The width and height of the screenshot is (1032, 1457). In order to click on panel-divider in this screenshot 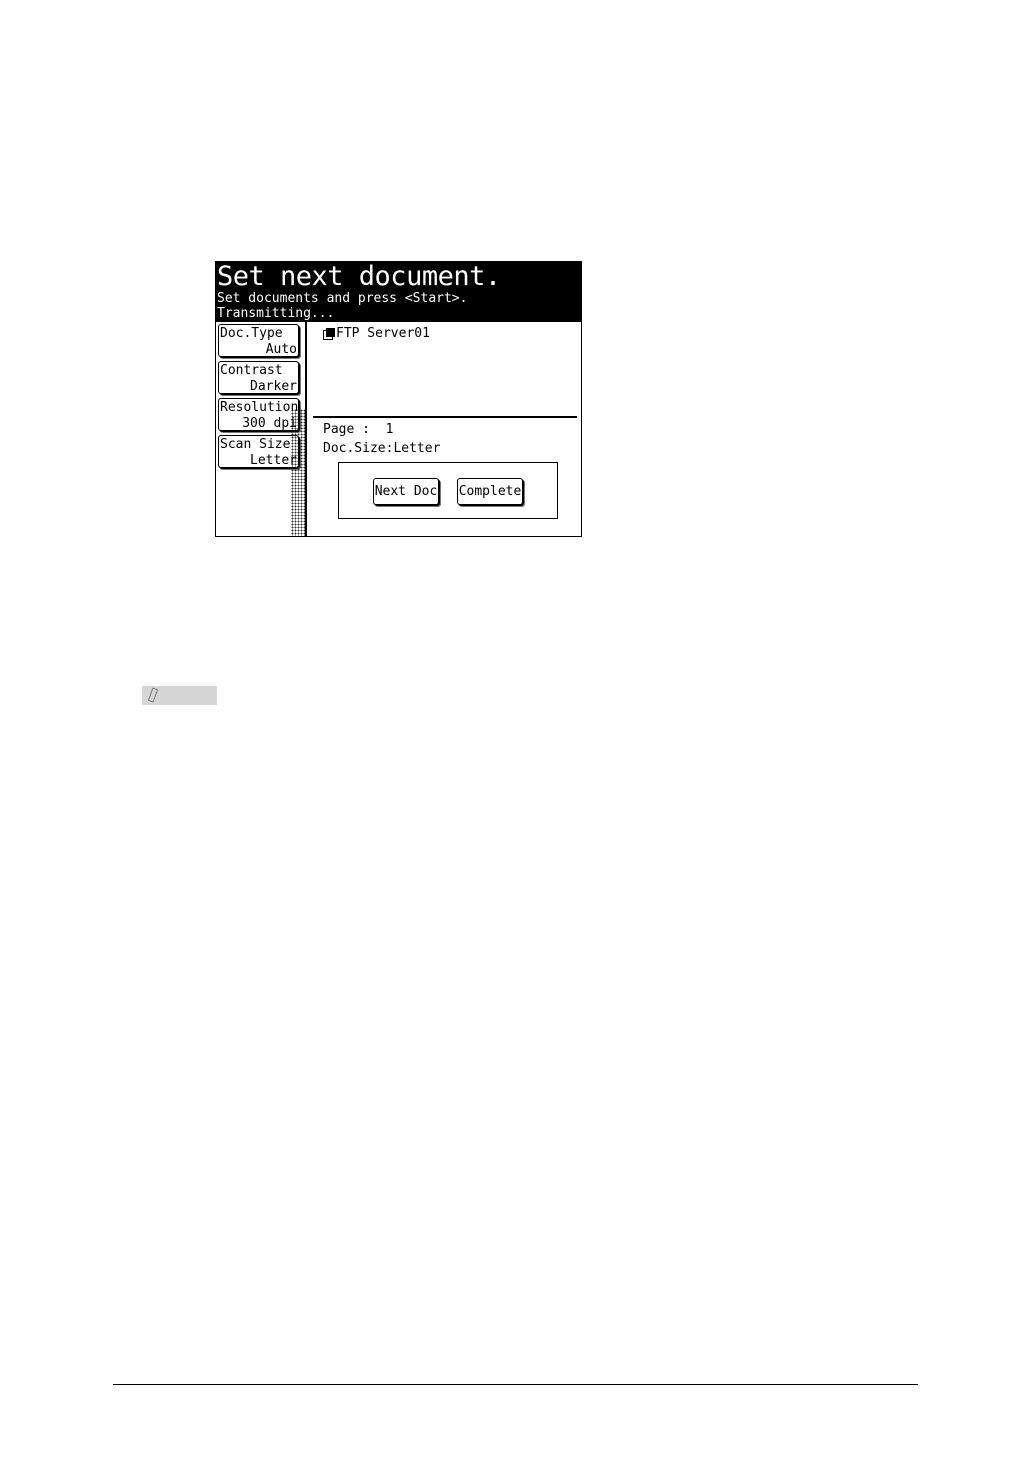, I will do `click(306, 429)`.